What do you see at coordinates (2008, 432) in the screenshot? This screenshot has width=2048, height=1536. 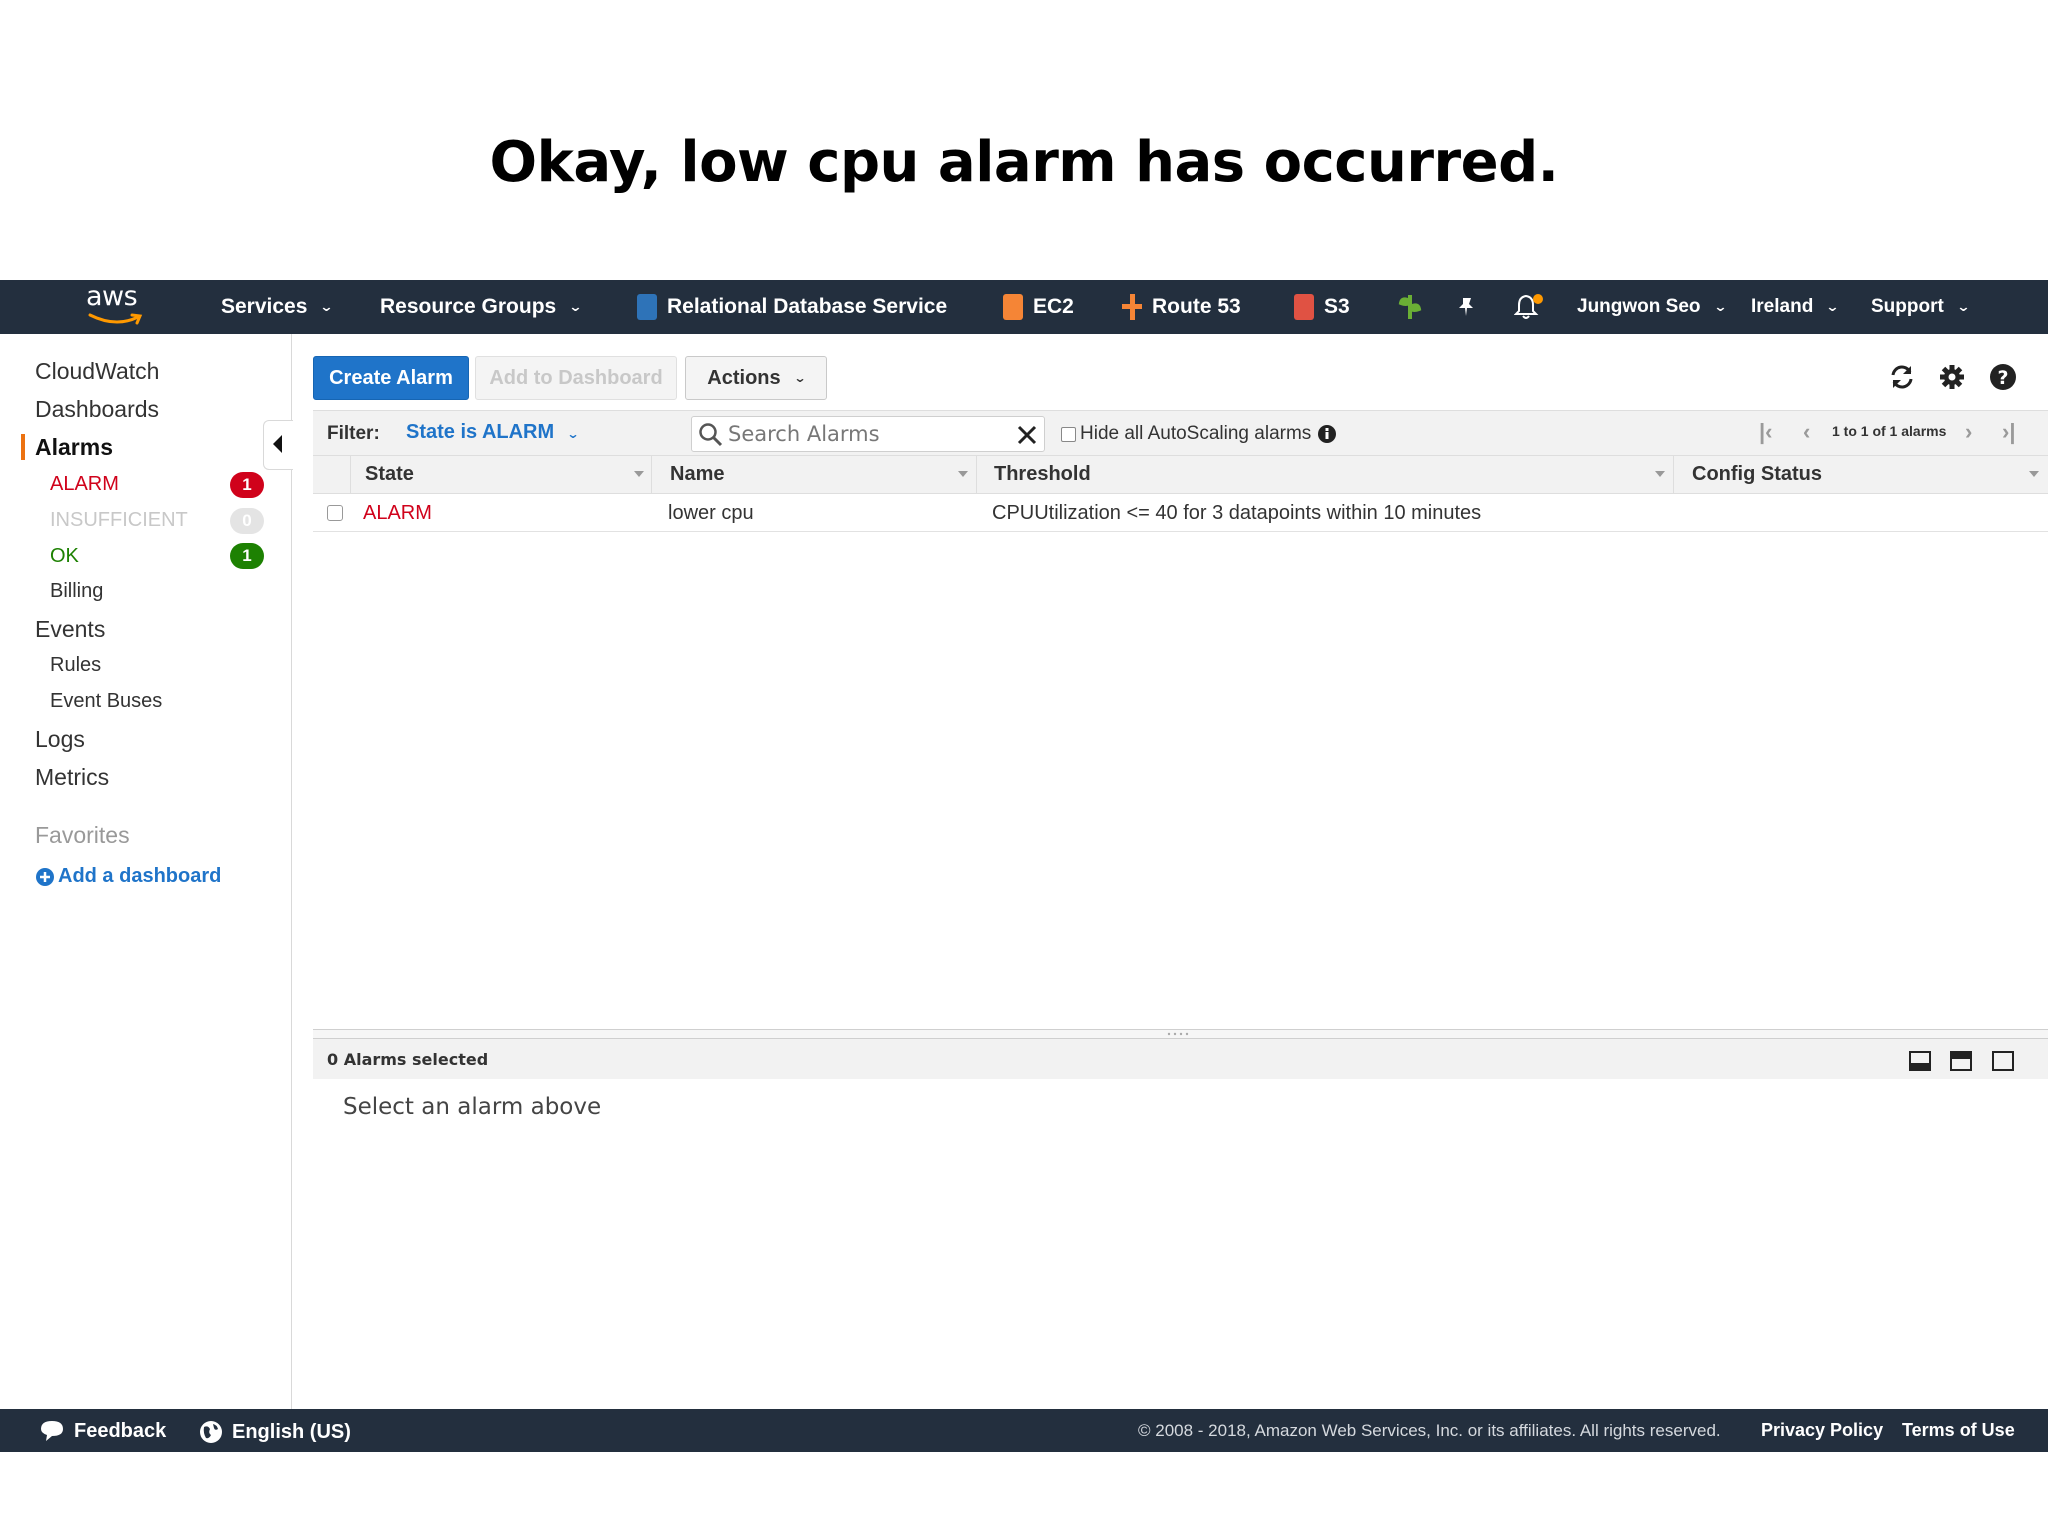 I see `last-page-icon: ›|` at bounding box center [2008, 432].